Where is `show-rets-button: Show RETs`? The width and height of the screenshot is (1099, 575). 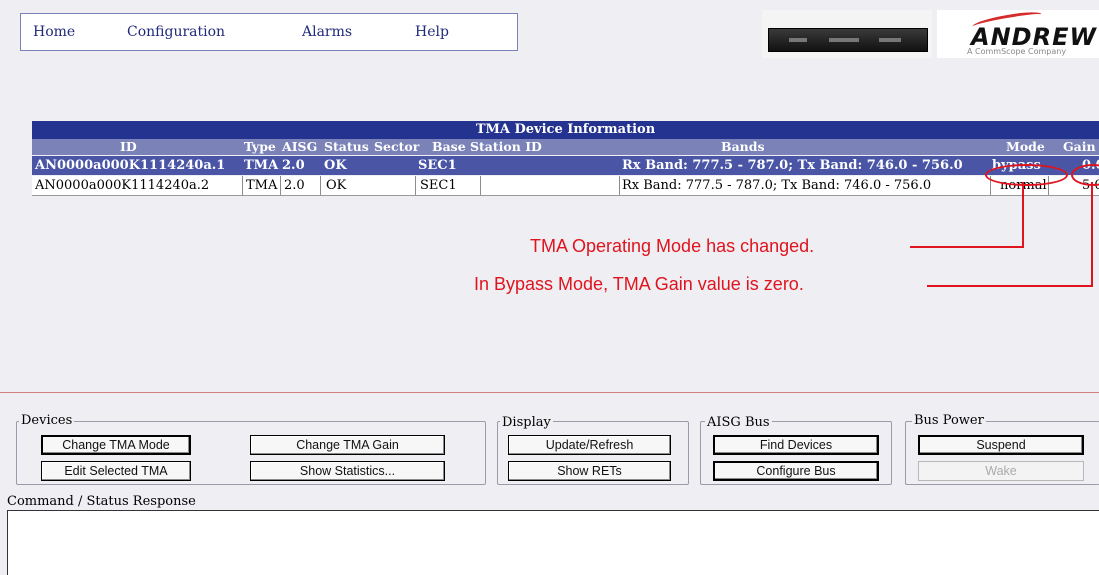
show-rets-button: Show RETs is located at coordinates (589, 471).